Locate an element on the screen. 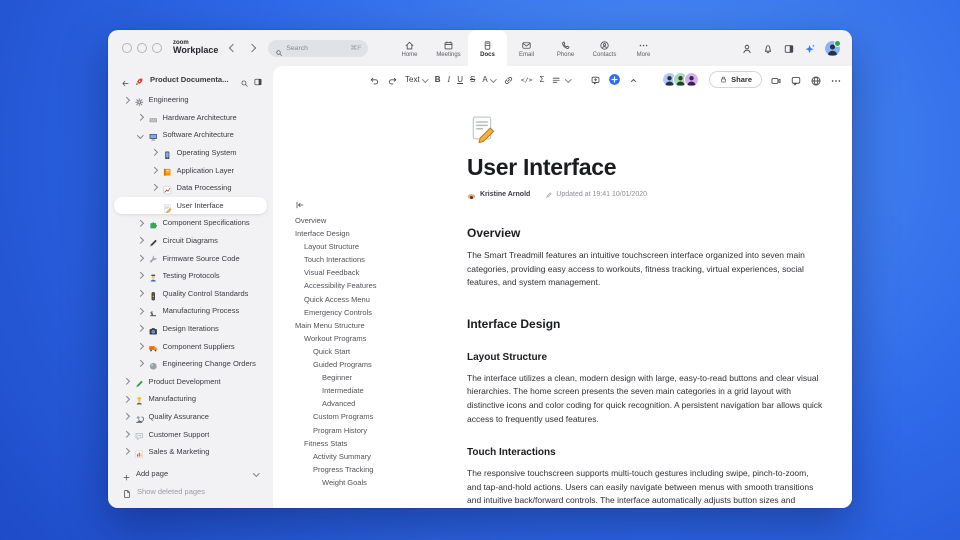  outline-item-activity-summary: Activity Summary is located at coordinates (381, 456).